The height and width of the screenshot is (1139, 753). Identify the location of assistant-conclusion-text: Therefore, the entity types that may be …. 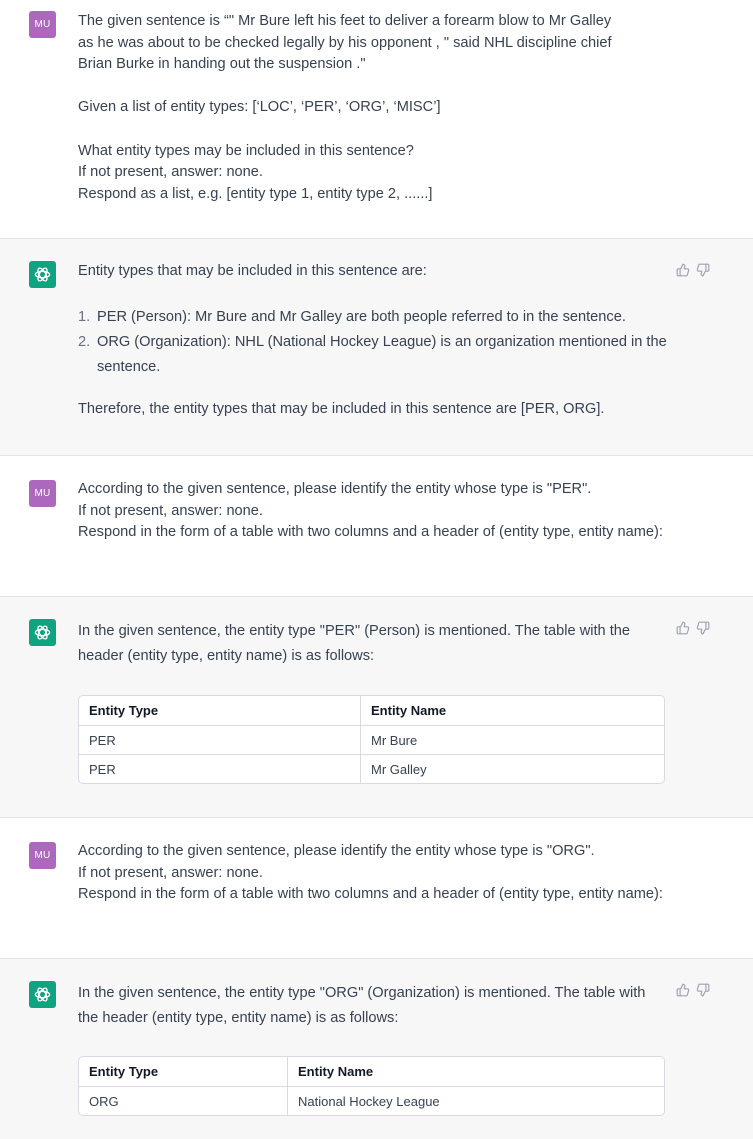
(341, 409).